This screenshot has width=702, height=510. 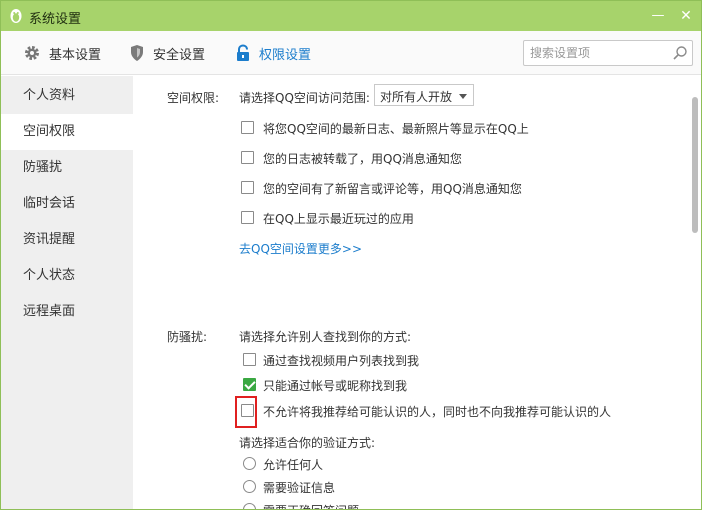 What do you see at coordinates (243, 52) in the screenshot?
I see `lock-icon` at bounding box center [243, 52].